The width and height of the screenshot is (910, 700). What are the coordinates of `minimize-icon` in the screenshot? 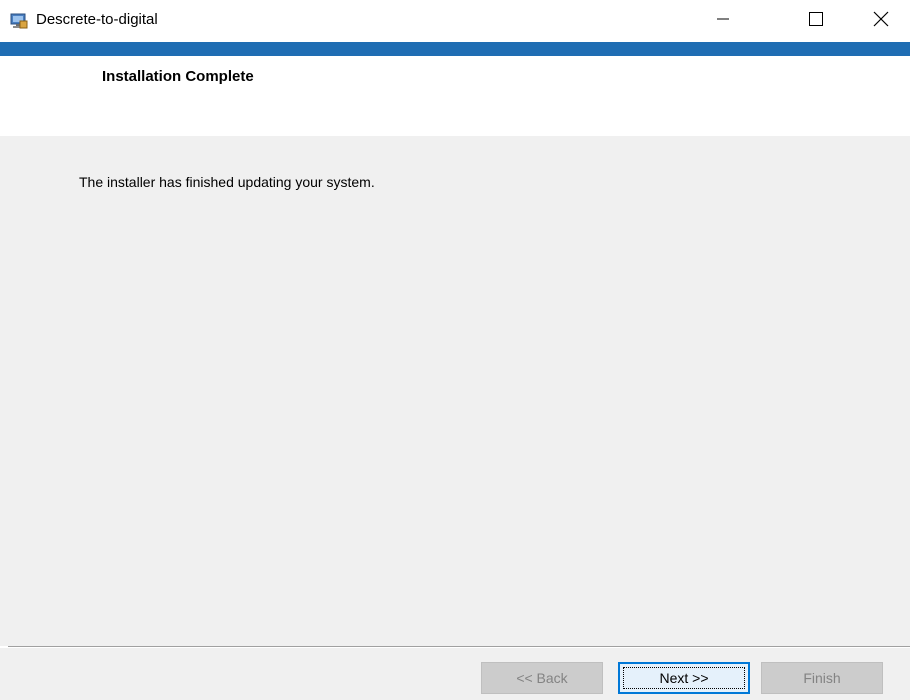 It's located at (723, 21).